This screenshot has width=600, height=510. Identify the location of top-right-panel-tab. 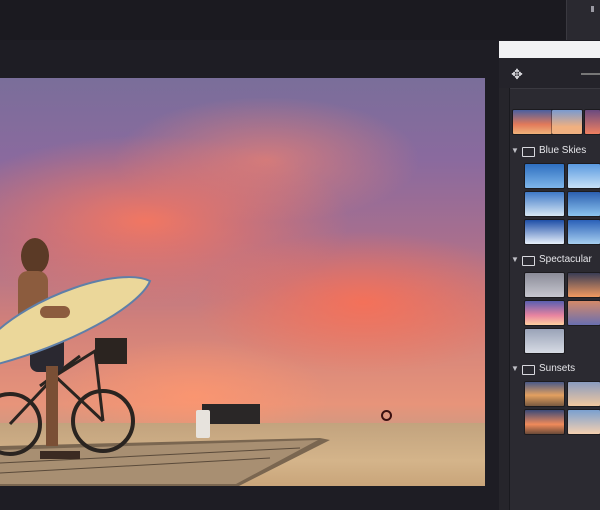
(583, 20).